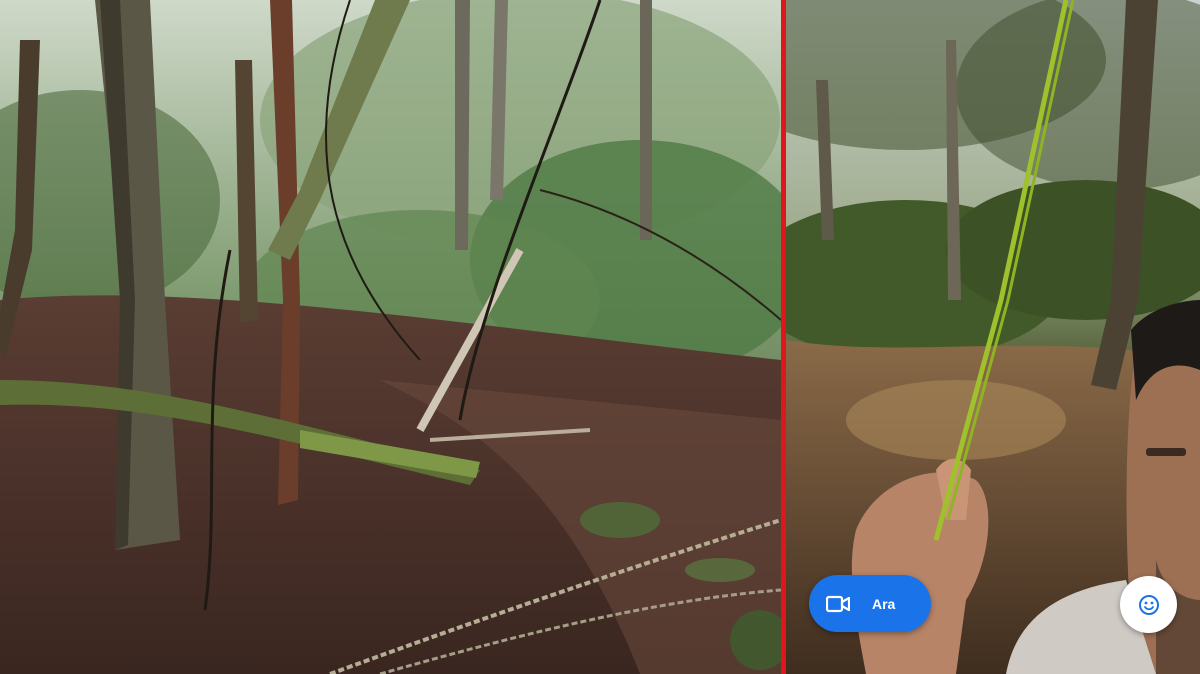 The image size is (1200, 674). Describe the element at coordinates (838, 604) in the screenshot. I see `video-camera-icon` at that location.